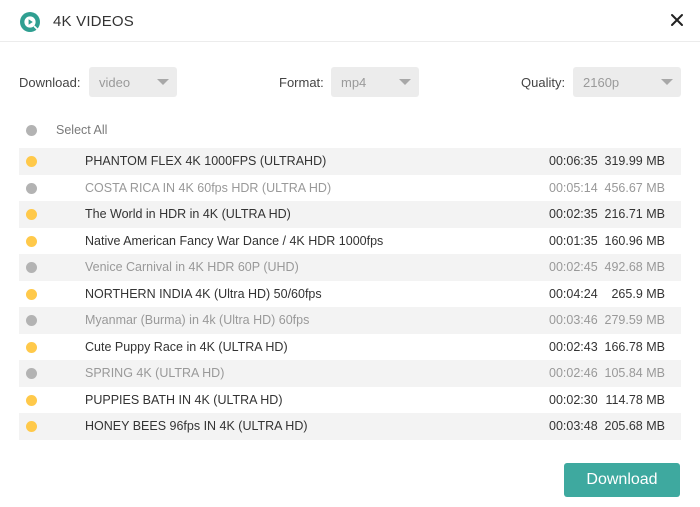 The width and height of the screenshot is (700, 507). Describe the element at coordinates (93, 21) in the screenshot. I see `window-title: 4K VIDEOS` at that location.